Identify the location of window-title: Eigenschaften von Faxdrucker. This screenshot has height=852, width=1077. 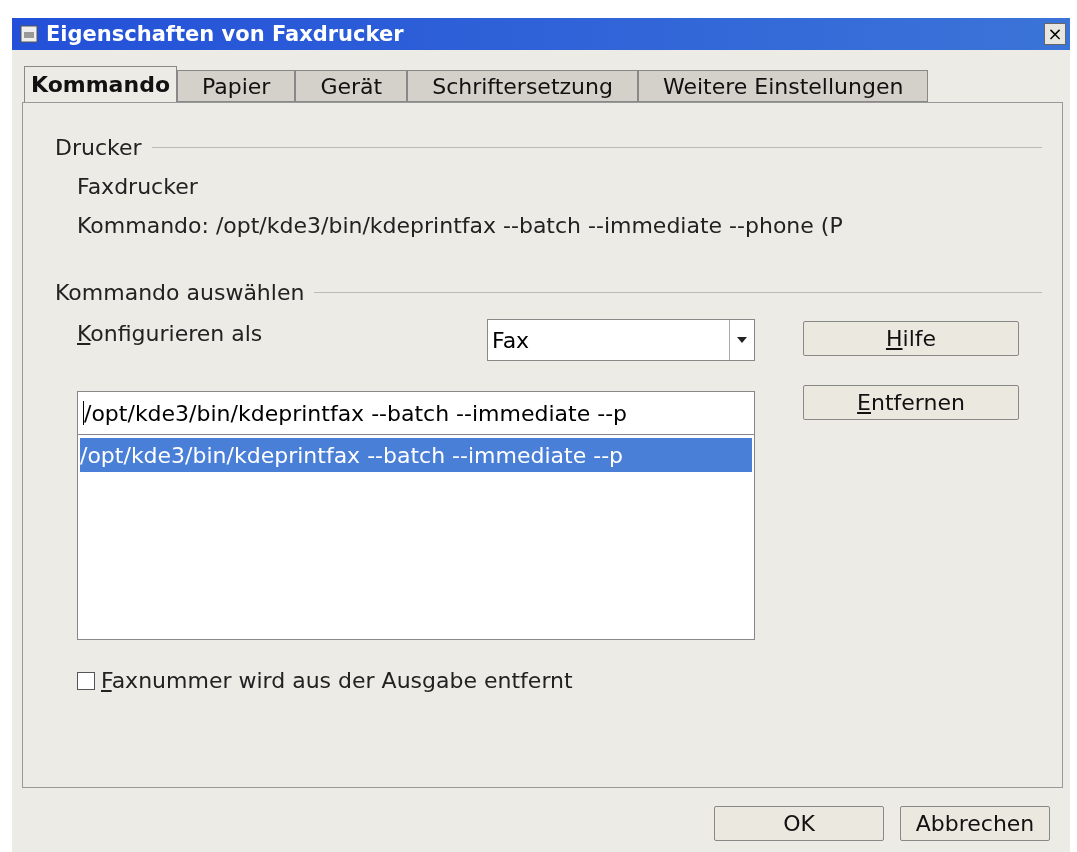
(225, 34).